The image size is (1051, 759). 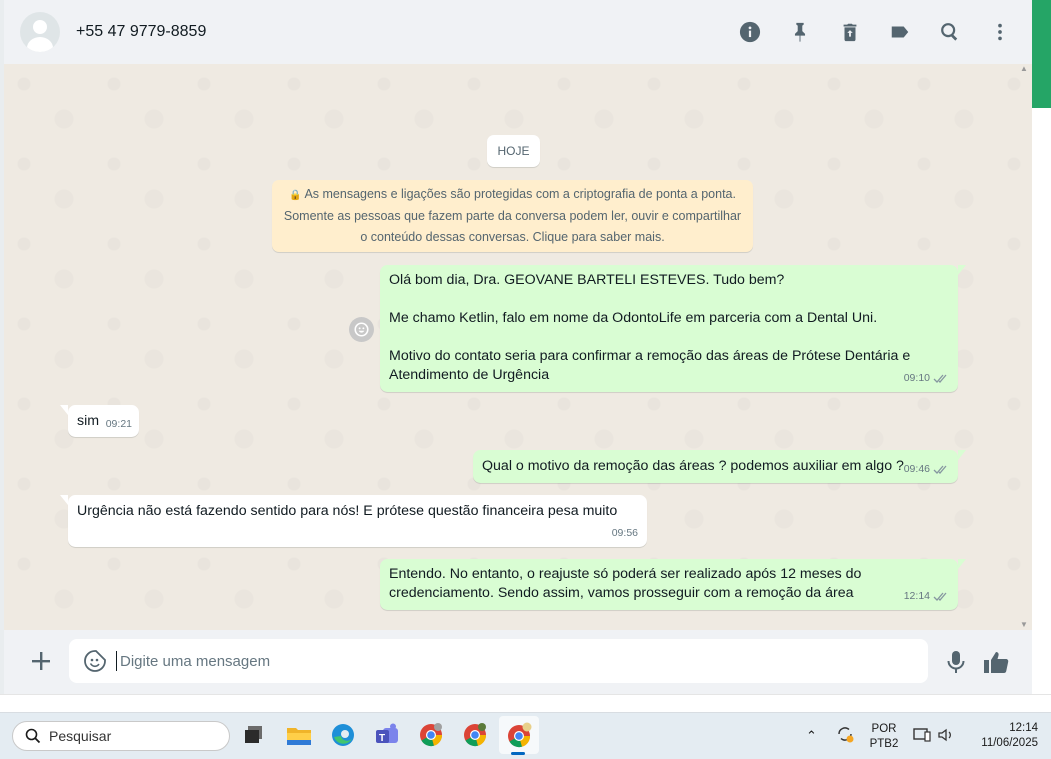 What do you see at coordinates (1024, 68) in the screenshot?
I see `chat-scroll-up-arrow: ▲` at bounding box center [1024, 68].